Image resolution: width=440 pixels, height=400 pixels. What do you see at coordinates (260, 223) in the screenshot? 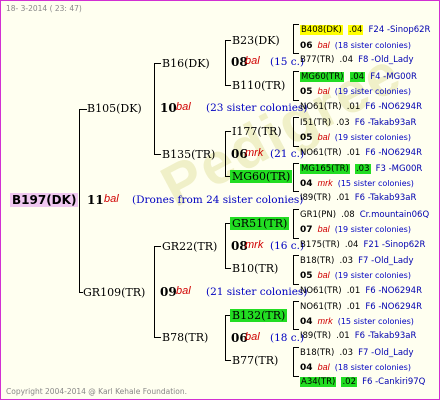
I see `gen3-queen: GR51(TR)` at bounding box center [260, 223].